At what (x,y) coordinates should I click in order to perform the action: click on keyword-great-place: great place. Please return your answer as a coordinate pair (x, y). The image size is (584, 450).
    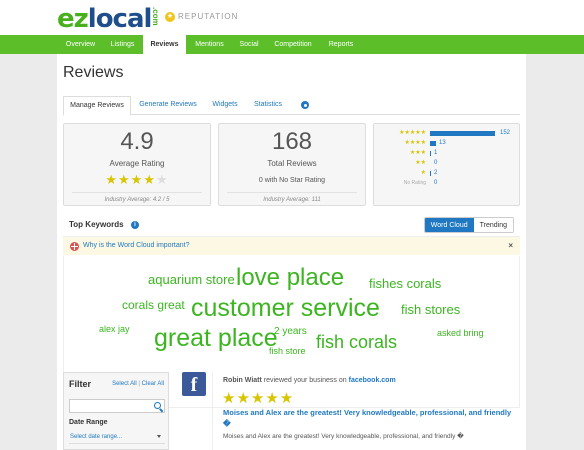
    Looking at the image, I should click on (216, 338).